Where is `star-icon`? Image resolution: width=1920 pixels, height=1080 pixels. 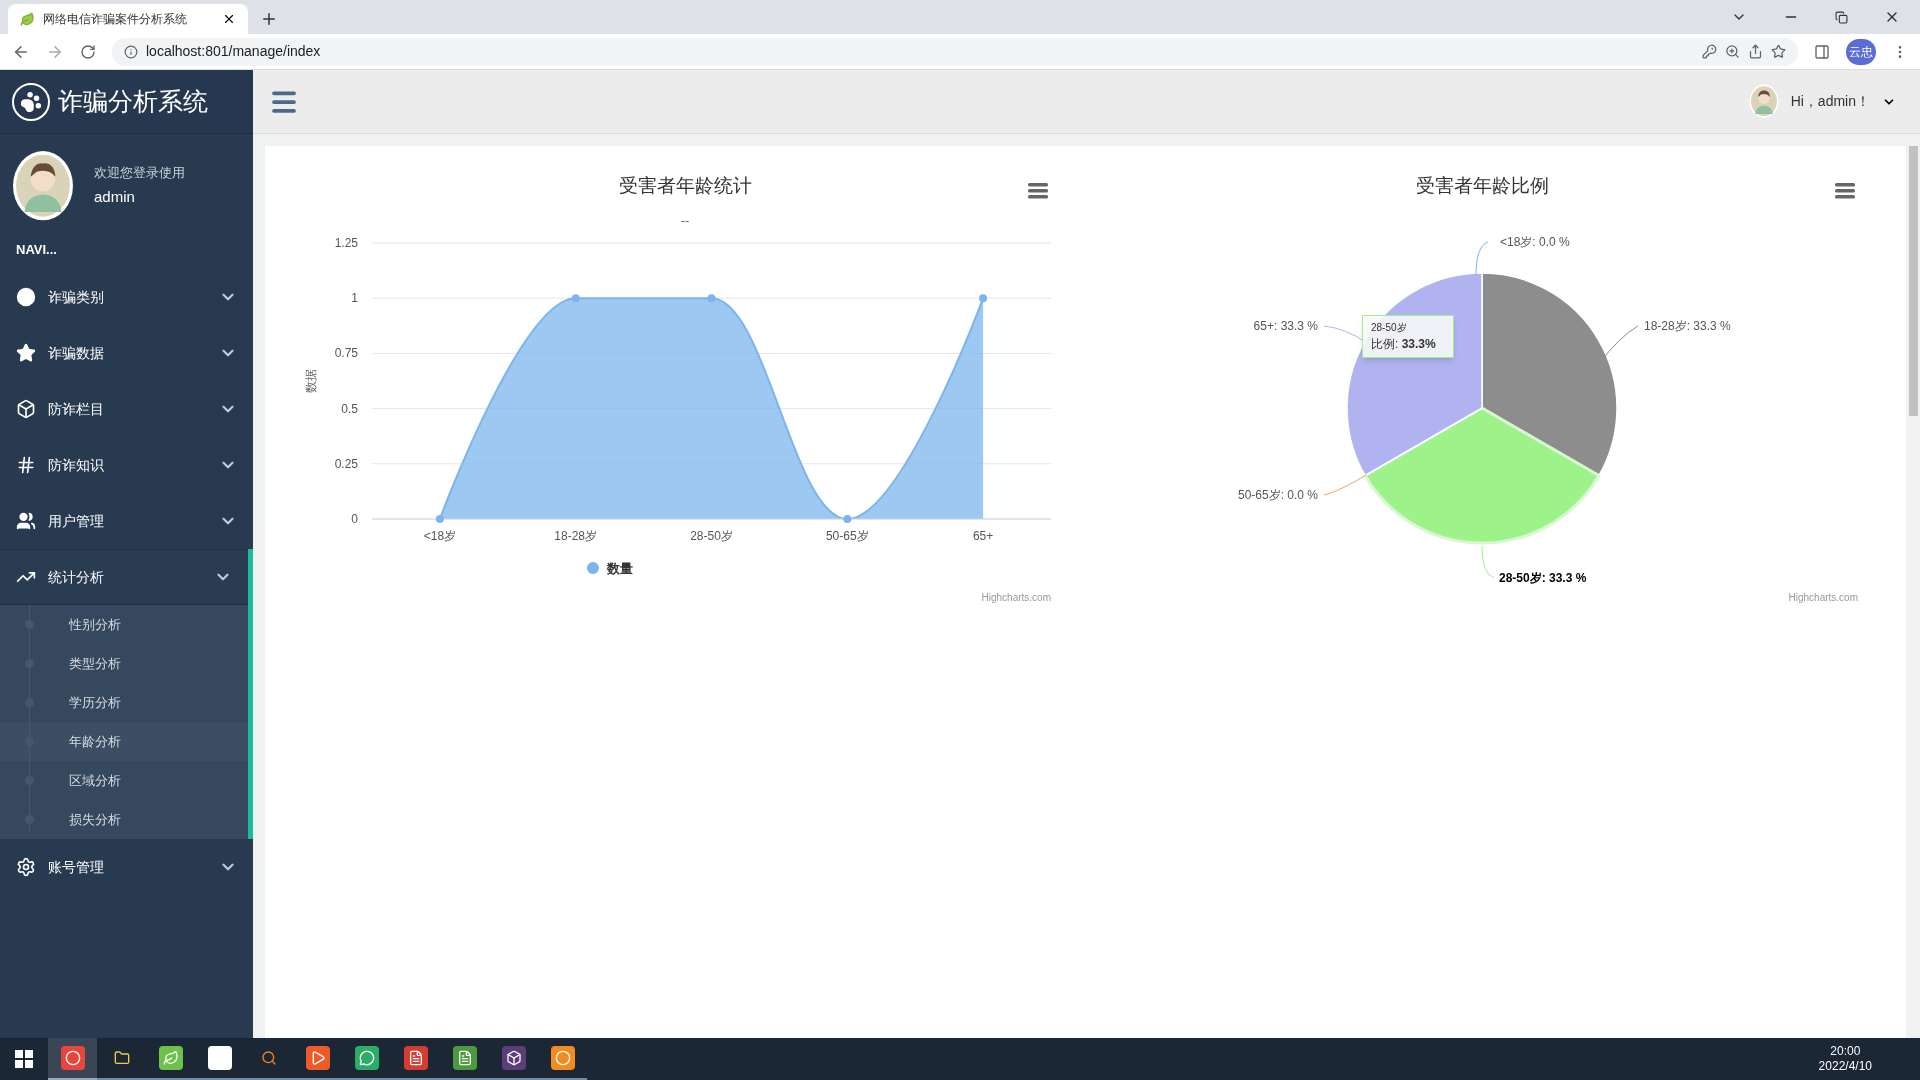 star-icon is located at coordinates (26, 353).